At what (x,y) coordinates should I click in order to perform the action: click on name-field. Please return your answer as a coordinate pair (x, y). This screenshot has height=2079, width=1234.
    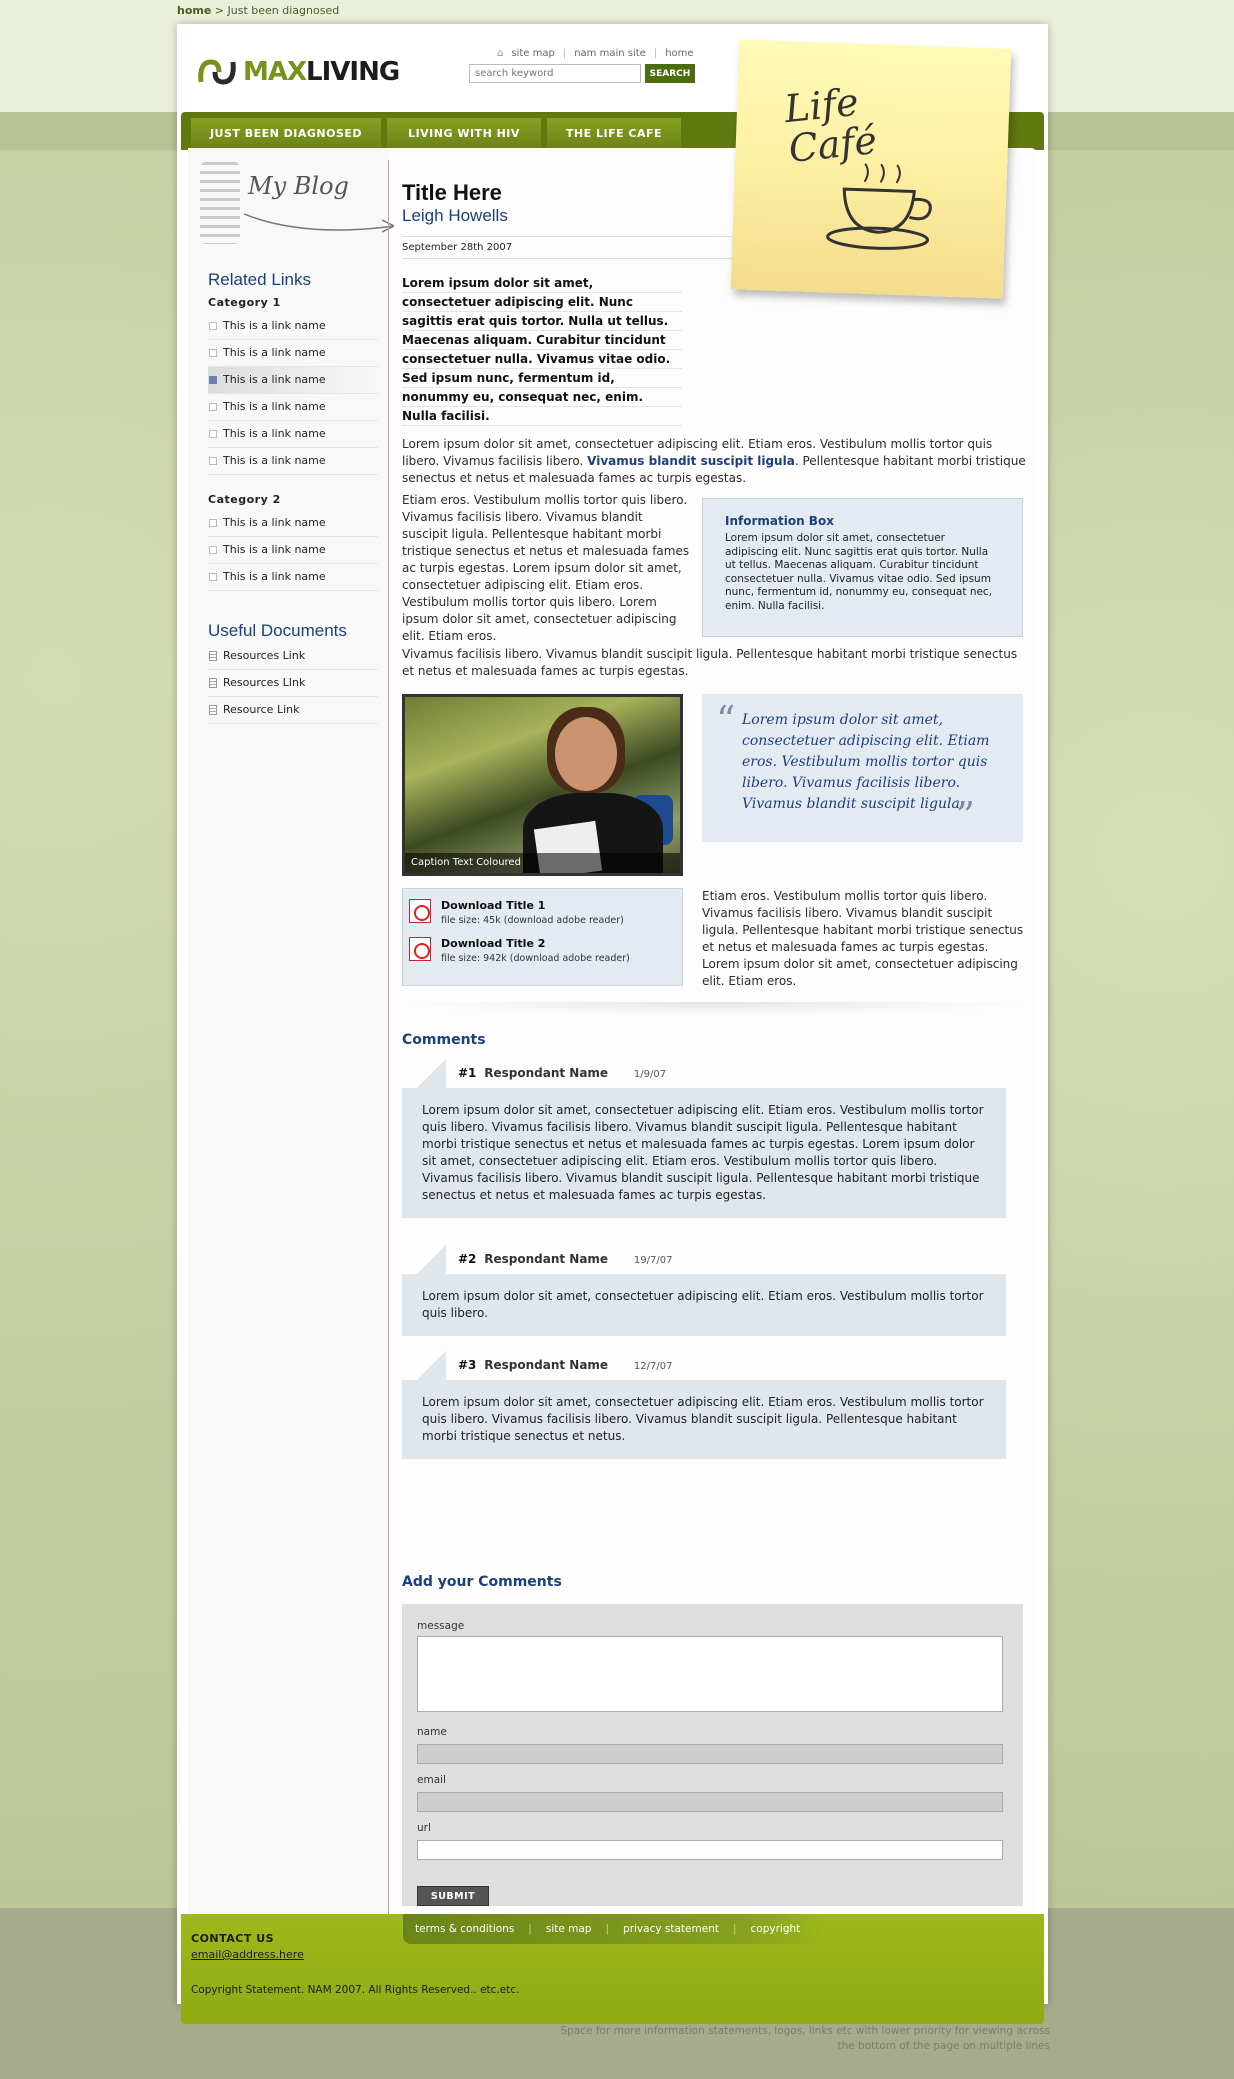
    Looking at the image, I should click on (710, 1754).